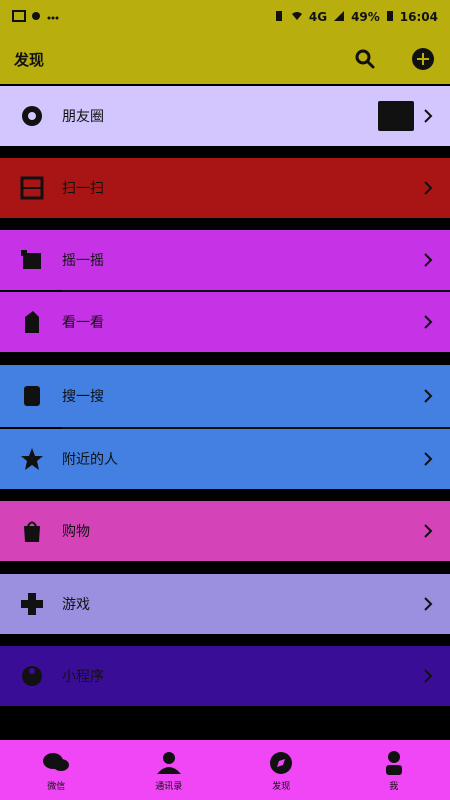  Describe the element at coordinates (32, 322) in the screenshot. I see `top-stories-icon` at that location.